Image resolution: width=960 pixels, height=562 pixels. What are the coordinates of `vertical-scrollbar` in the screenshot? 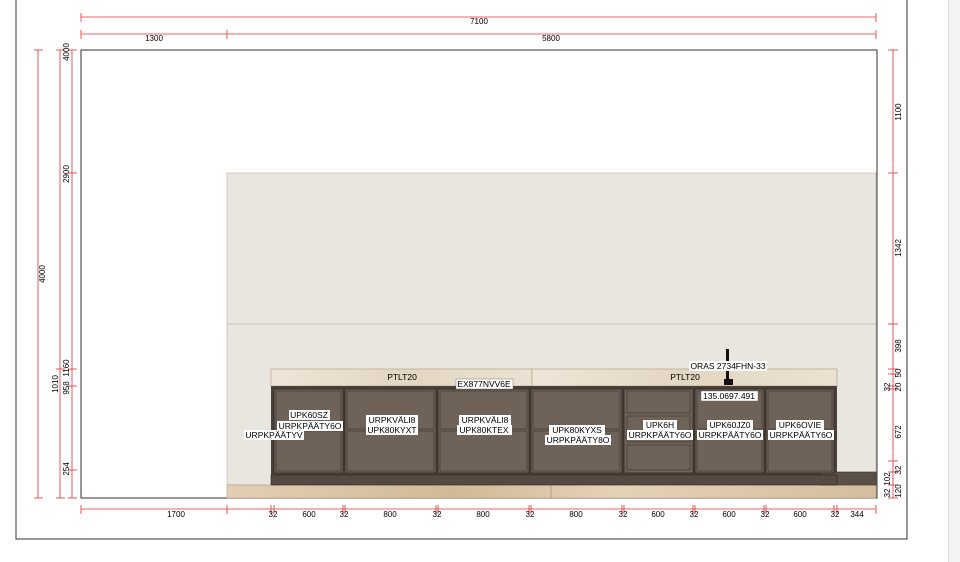 It's located at (954, 281).